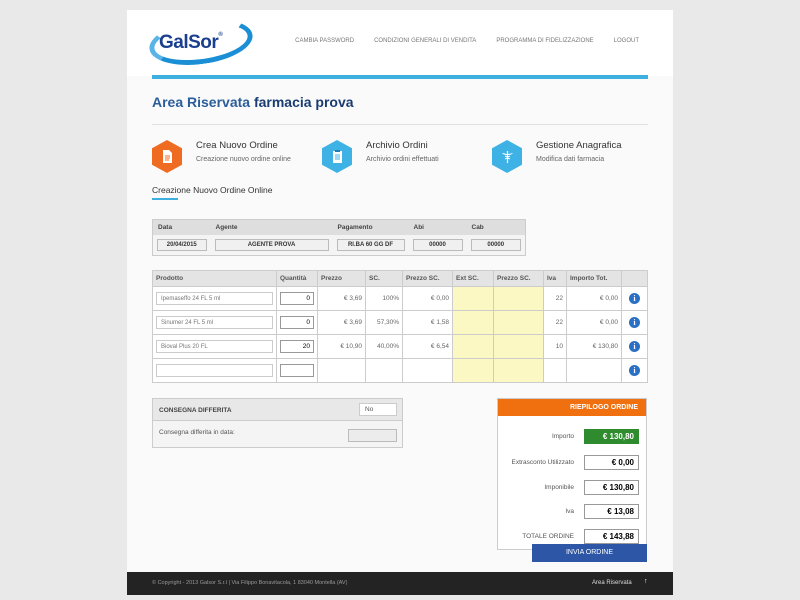  I want to click on col-prodotto: Prodotto, so click(214, 278).